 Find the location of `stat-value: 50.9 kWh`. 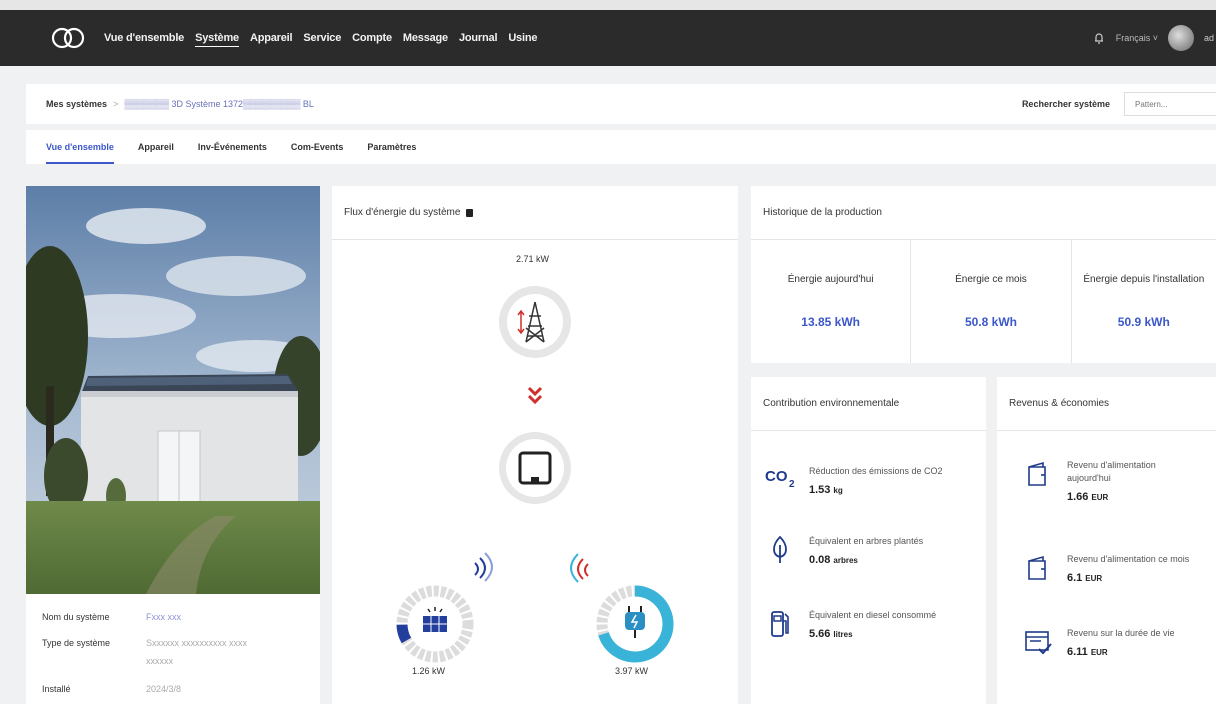

stat-value: 50.9 kWh is located at coordinates (1143, 322).